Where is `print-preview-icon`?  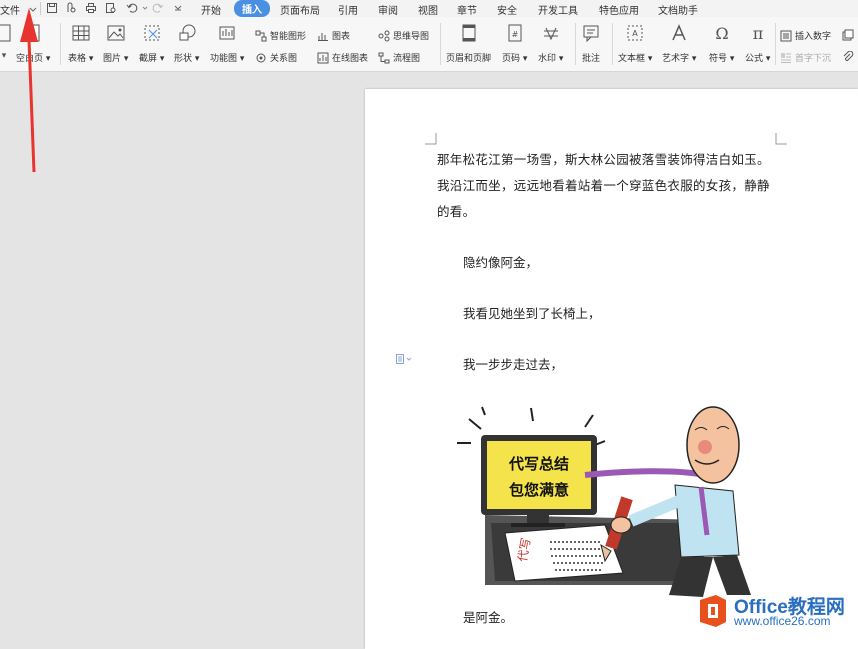
print-preview-icon is located at coordinates (111, 8).